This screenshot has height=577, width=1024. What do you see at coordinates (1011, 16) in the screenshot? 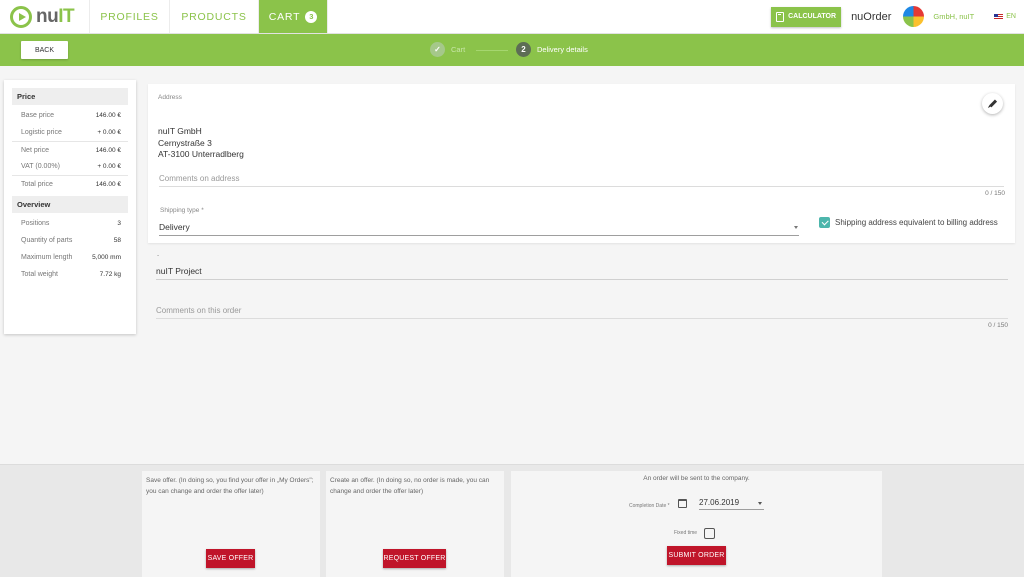
I see `language-label: EN` at bounding box center [1011, 16].